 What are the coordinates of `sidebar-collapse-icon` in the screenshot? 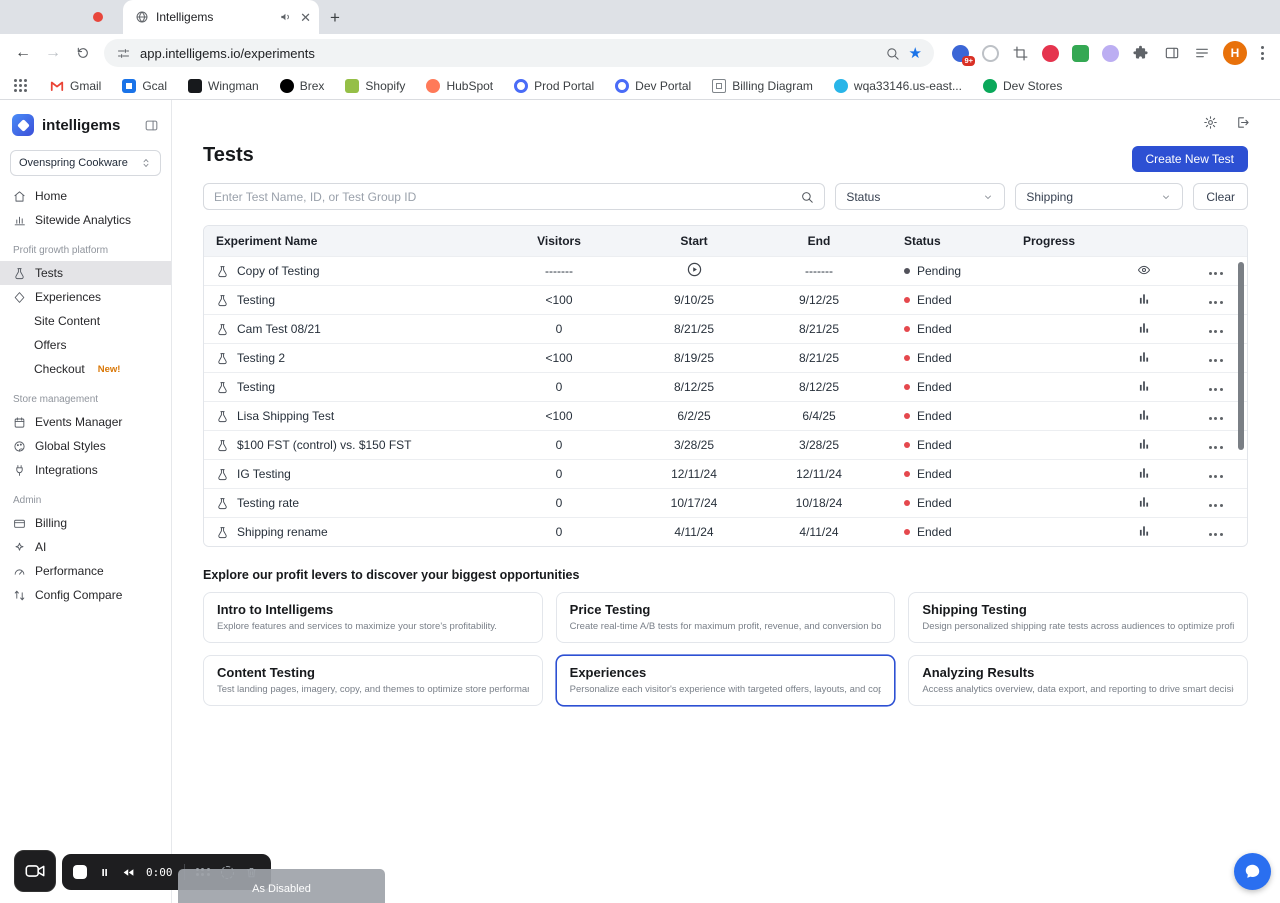 It's located at (151, 125).